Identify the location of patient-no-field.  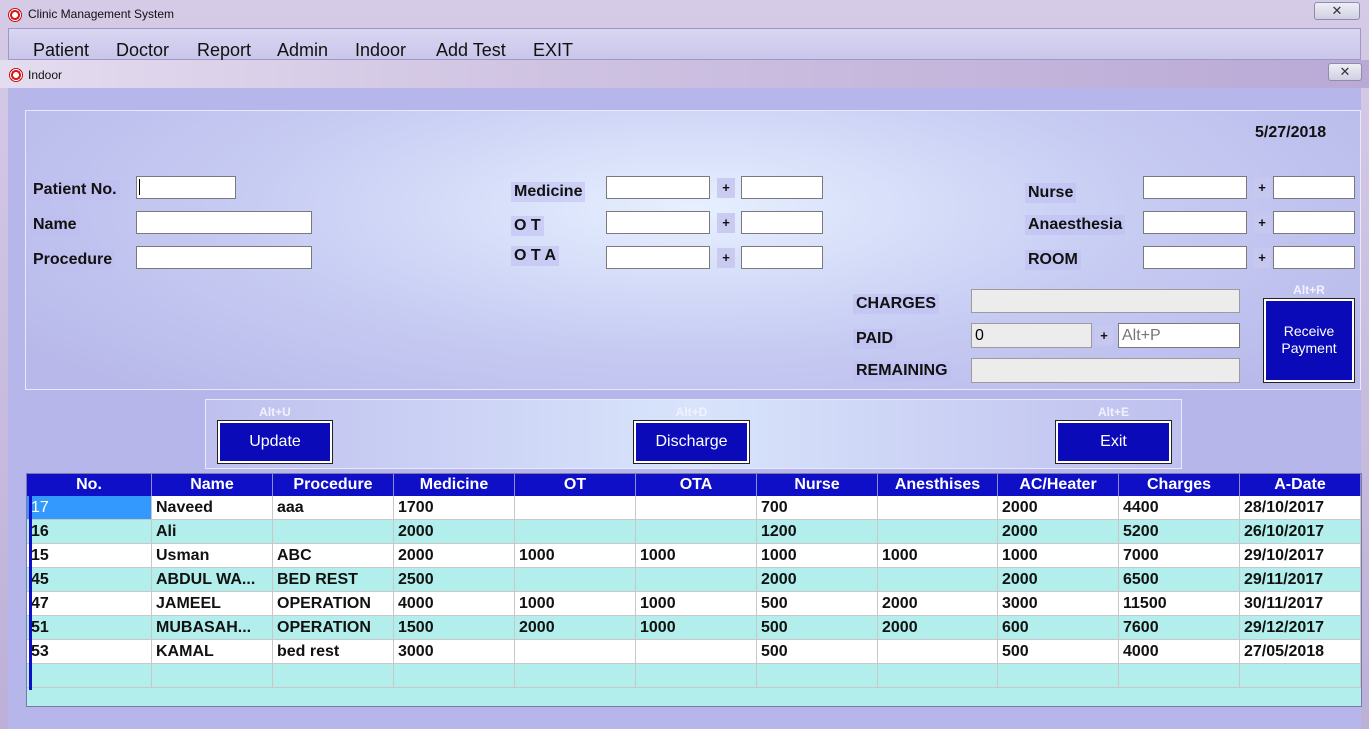
(186, 187).